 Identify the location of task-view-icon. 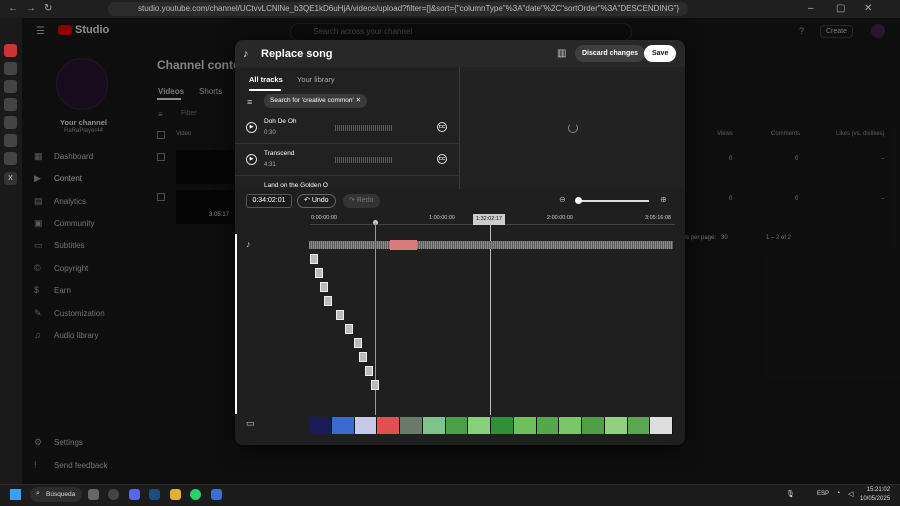
(93, 494).